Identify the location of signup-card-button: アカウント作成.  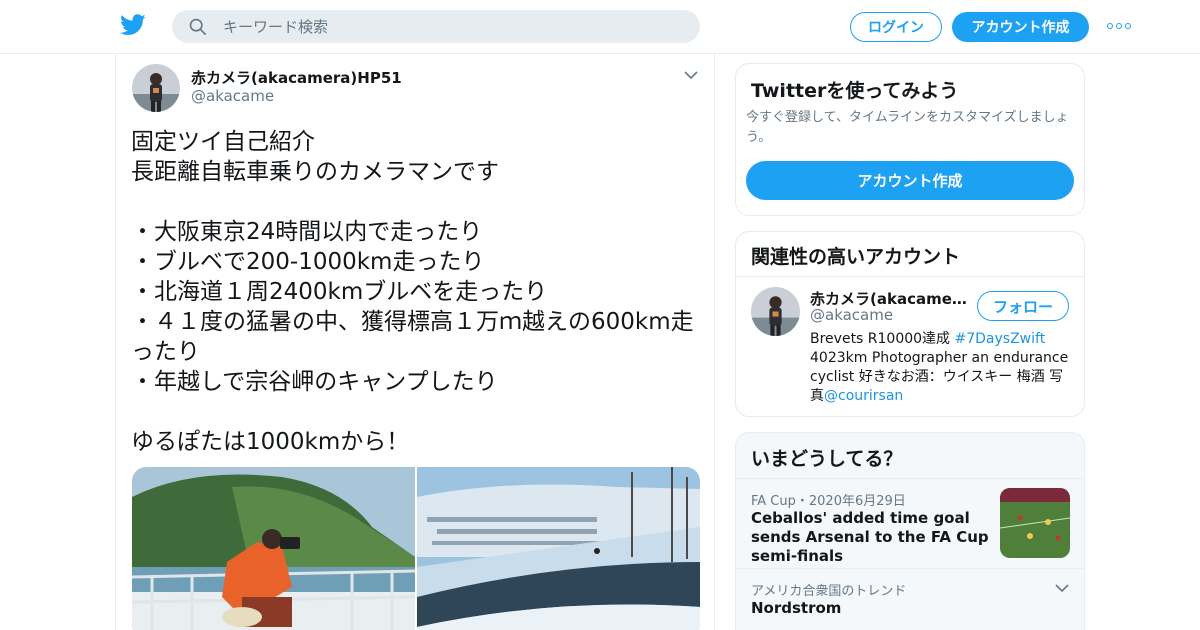
(910, 180).